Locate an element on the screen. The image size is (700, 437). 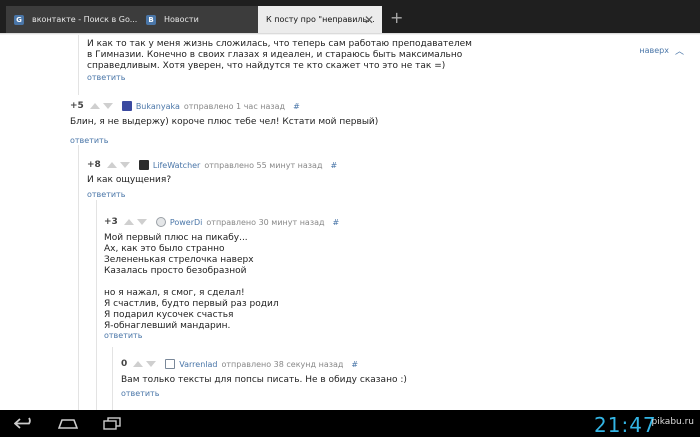
watermark-text: pikabu.ru is located at coordinates (672, 422).